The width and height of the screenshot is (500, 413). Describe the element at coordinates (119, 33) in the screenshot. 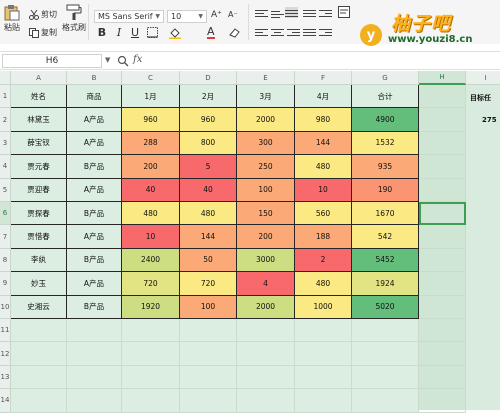

I see `italic-button: I` at that location.